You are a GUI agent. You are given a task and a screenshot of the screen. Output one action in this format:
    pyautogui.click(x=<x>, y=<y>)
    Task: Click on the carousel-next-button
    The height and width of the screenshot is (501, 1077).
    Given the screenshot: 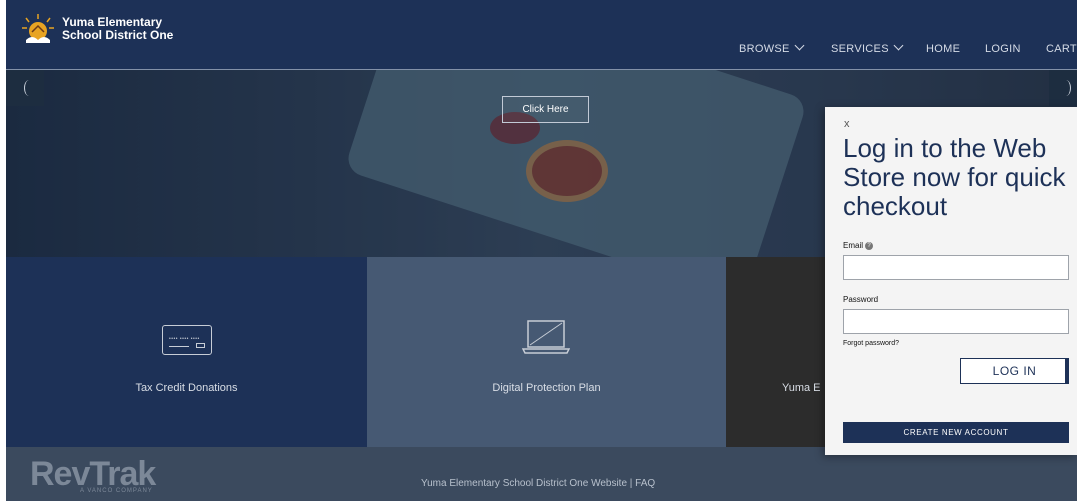 What is the action you would take?
    pyautogui.click(x=1063, y=88)
    